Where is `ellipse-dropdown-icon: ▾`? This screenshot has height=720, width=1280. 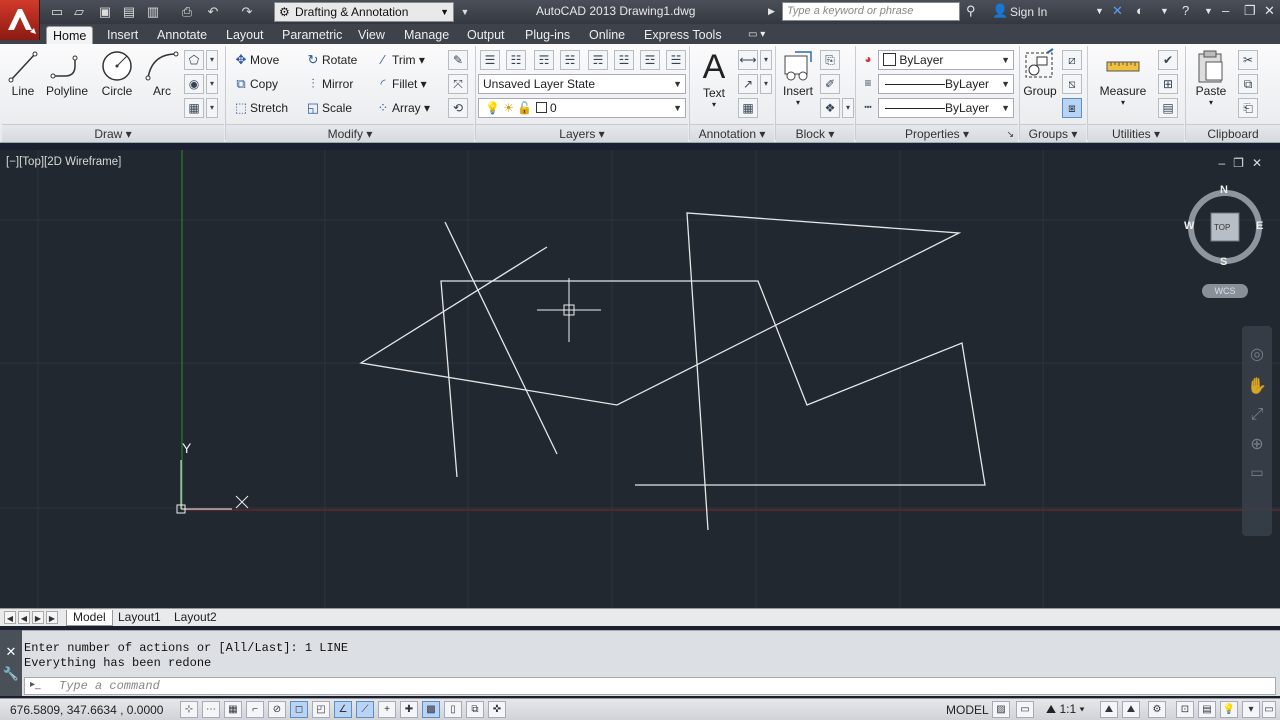
ellipse-dropdown-icon: ▾ is located at coordinates (212, 84).